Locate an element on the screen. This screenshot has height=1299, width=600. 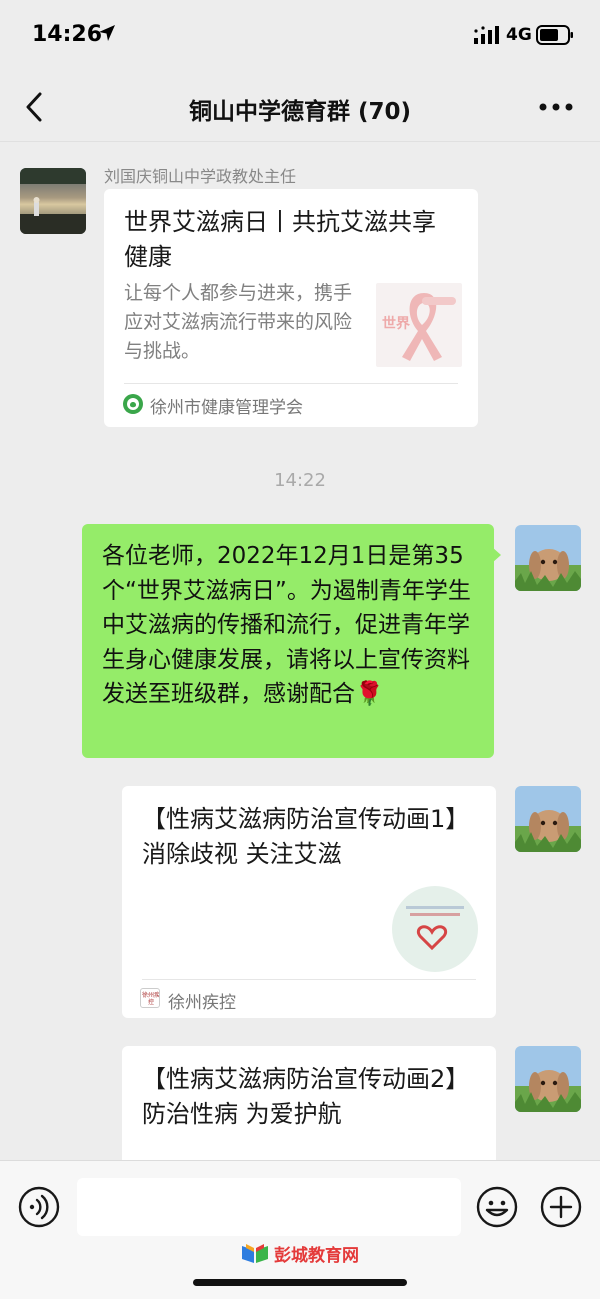
source-logo-icon is located at coordinates (133, 404).